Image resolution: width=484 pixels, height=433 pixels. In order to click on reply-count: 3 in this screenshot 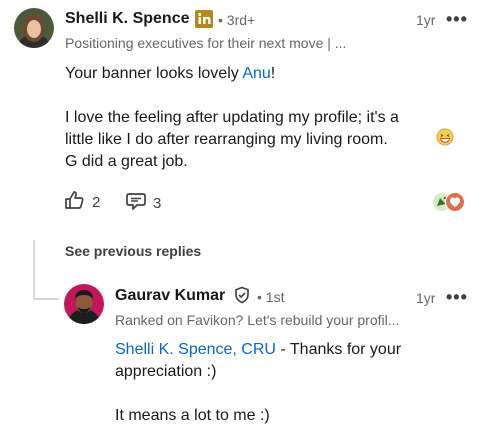, I will do `click(157, 203)`.